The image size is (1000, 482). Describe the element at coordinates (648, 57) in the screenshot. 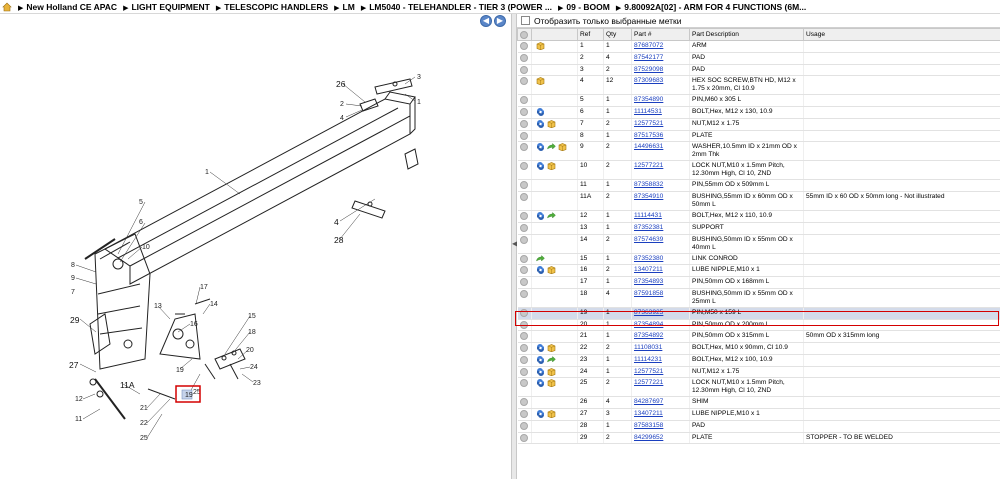

I see `part-number-link: 87542177` at that location.